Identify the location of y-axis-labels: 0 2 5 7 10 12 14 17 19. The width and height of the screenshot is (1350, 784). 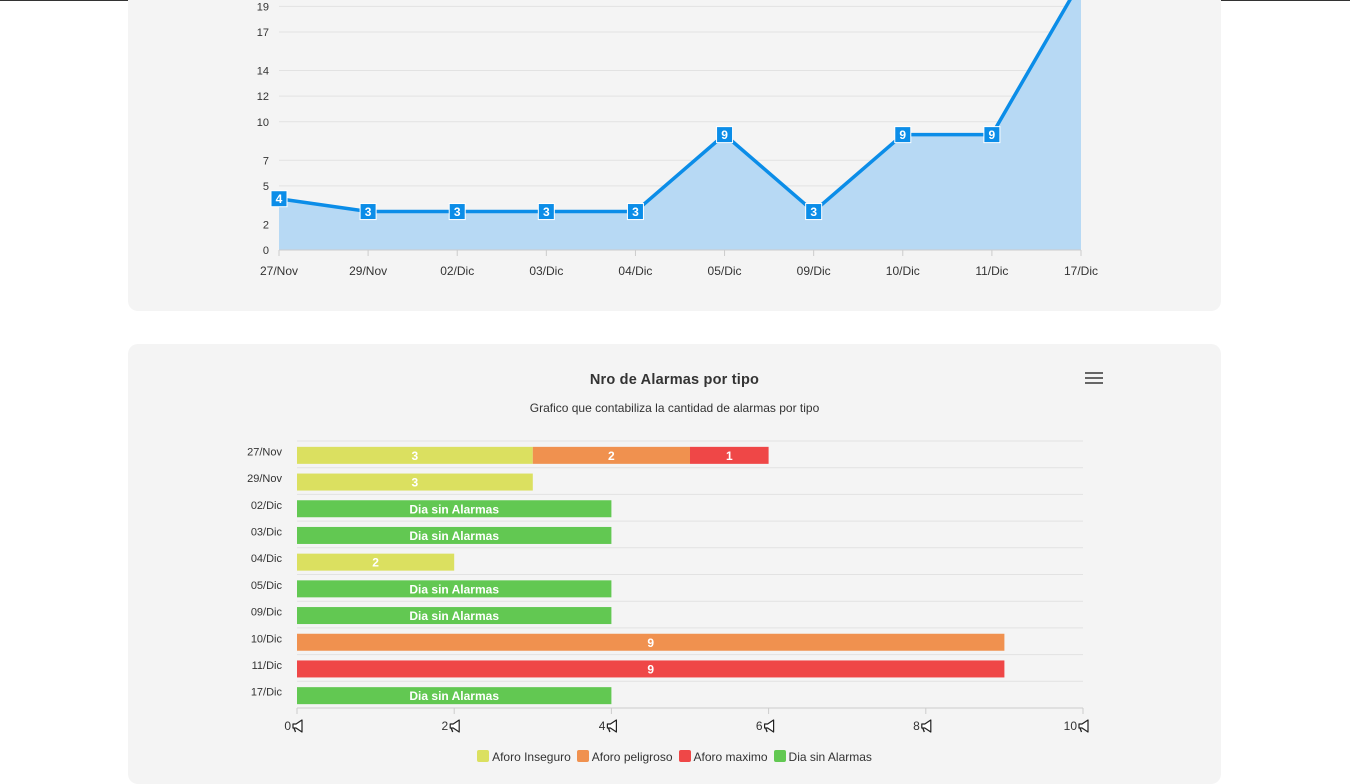
(263, 129).